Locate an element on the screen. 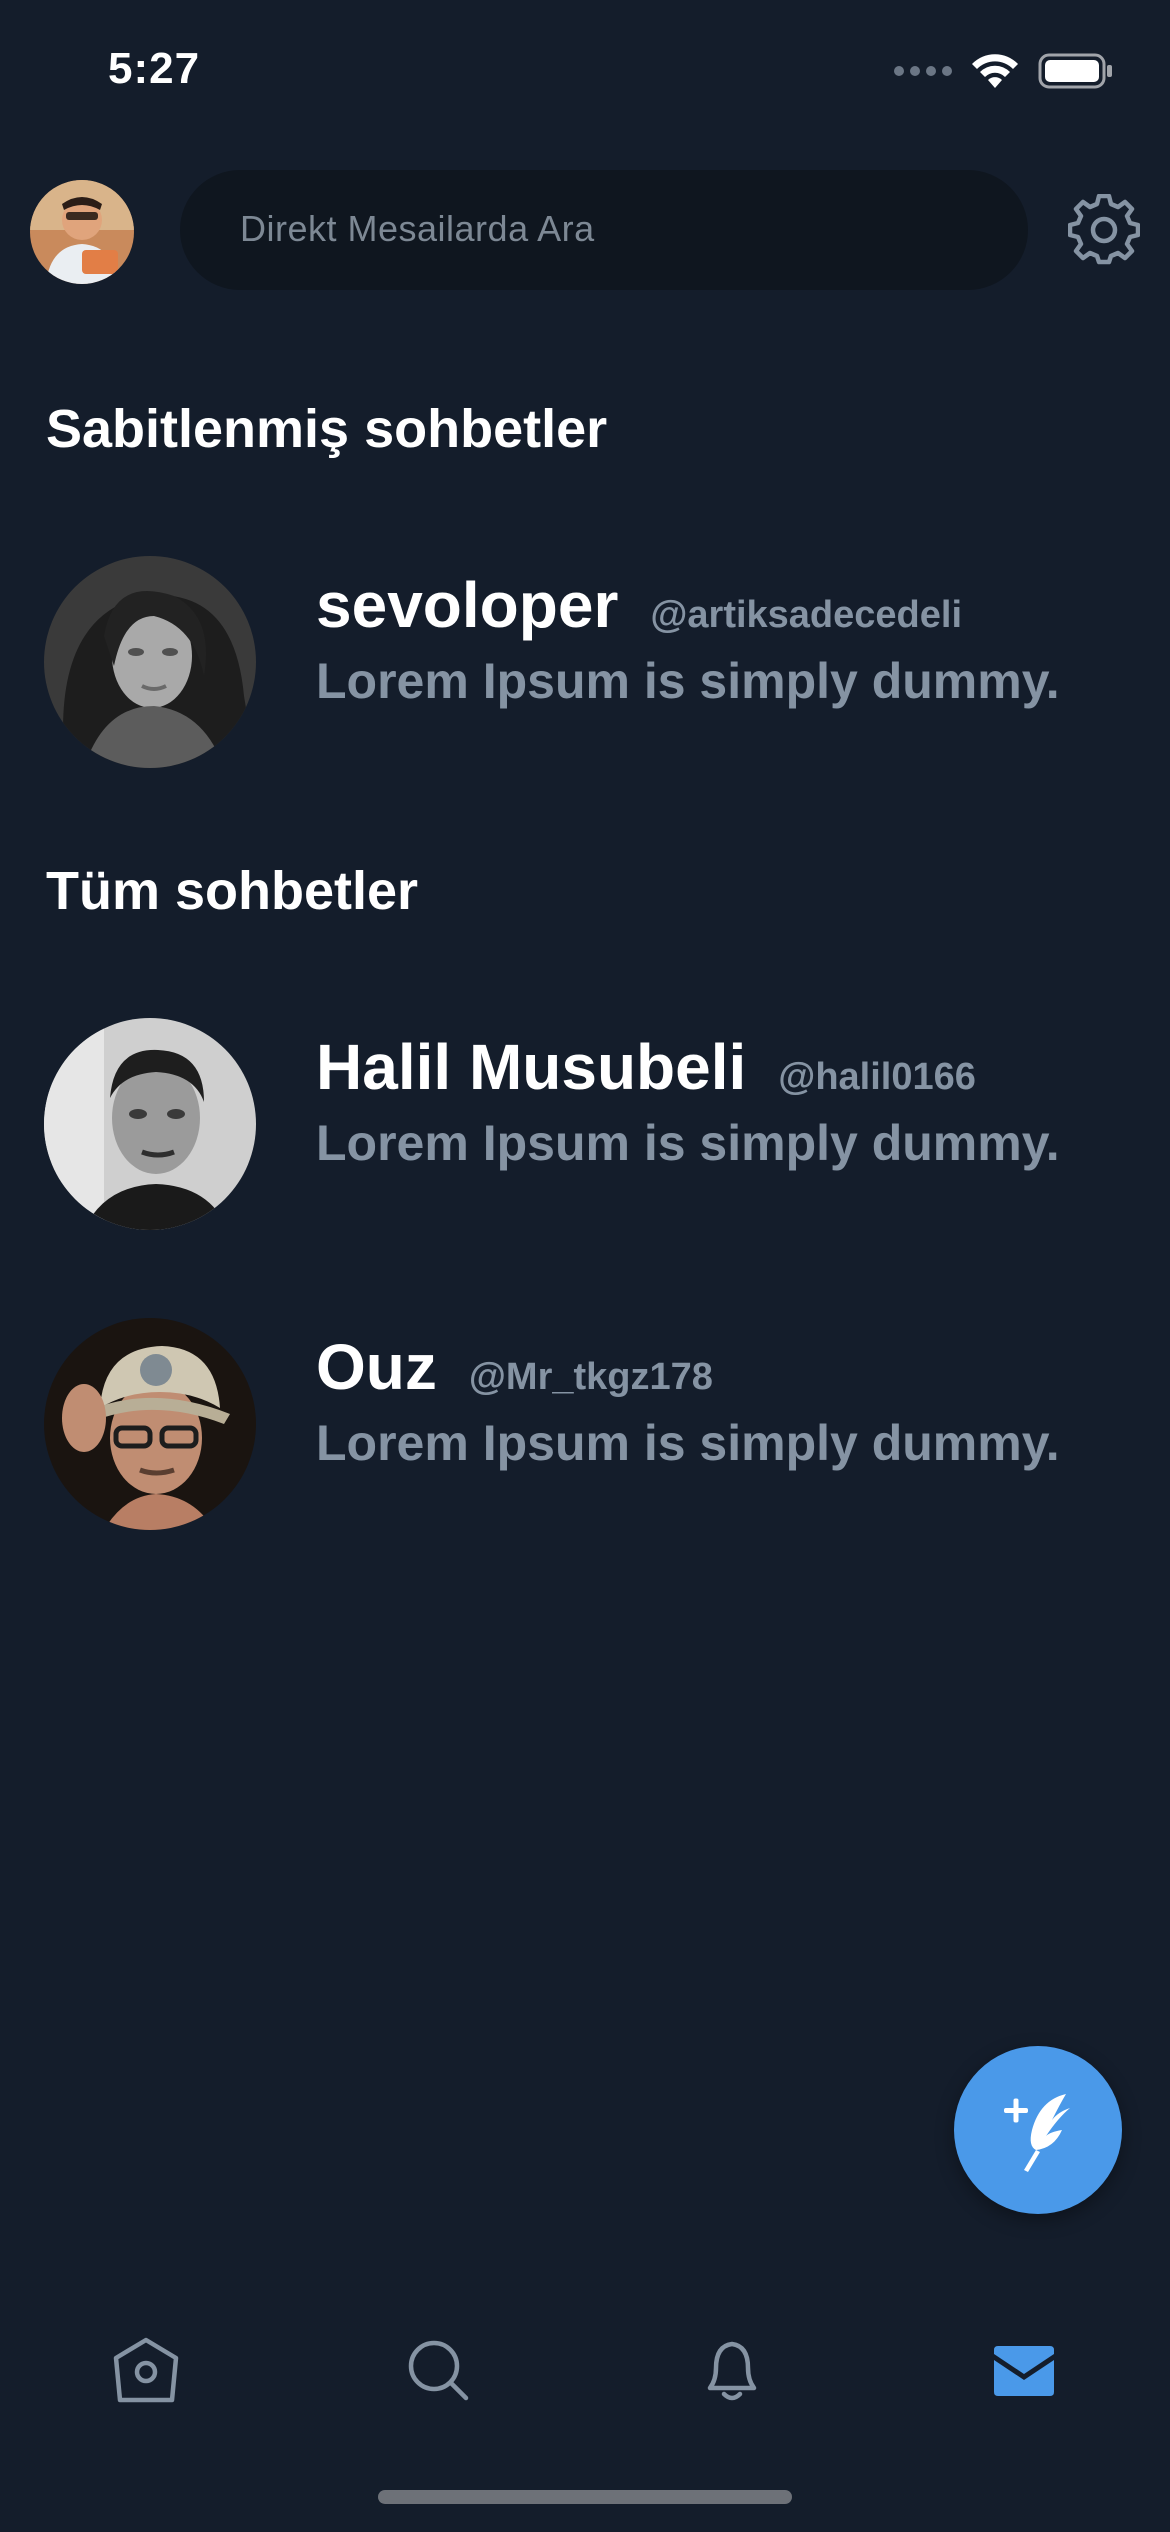 This screenshot has height=2532, width=1170. status-icons is located at coordinates (1004, 71).